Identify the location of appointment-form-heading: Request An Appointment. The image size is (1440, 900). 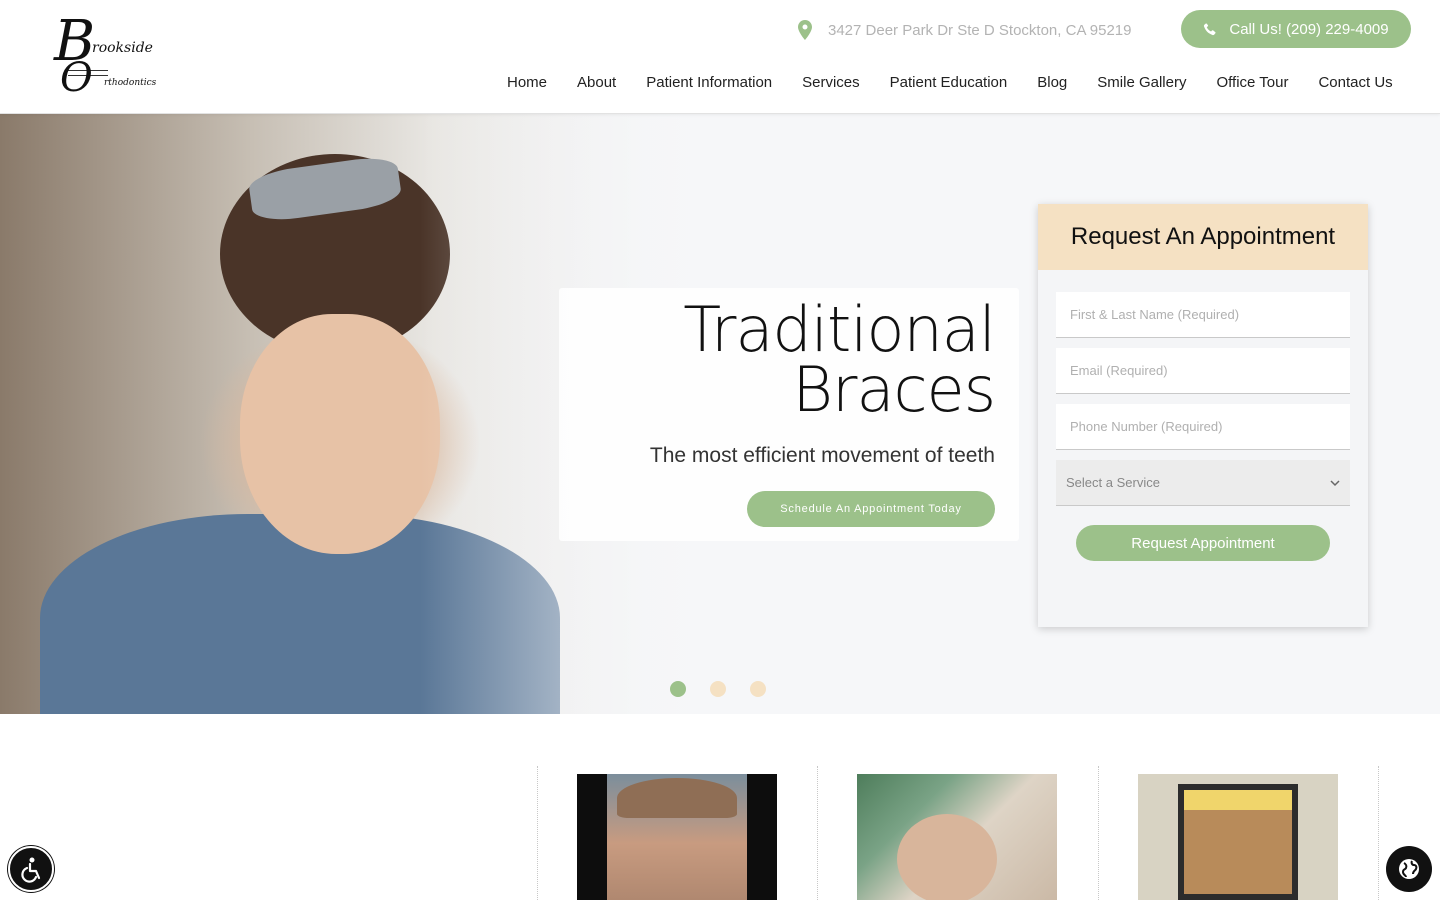
(1203, 237).